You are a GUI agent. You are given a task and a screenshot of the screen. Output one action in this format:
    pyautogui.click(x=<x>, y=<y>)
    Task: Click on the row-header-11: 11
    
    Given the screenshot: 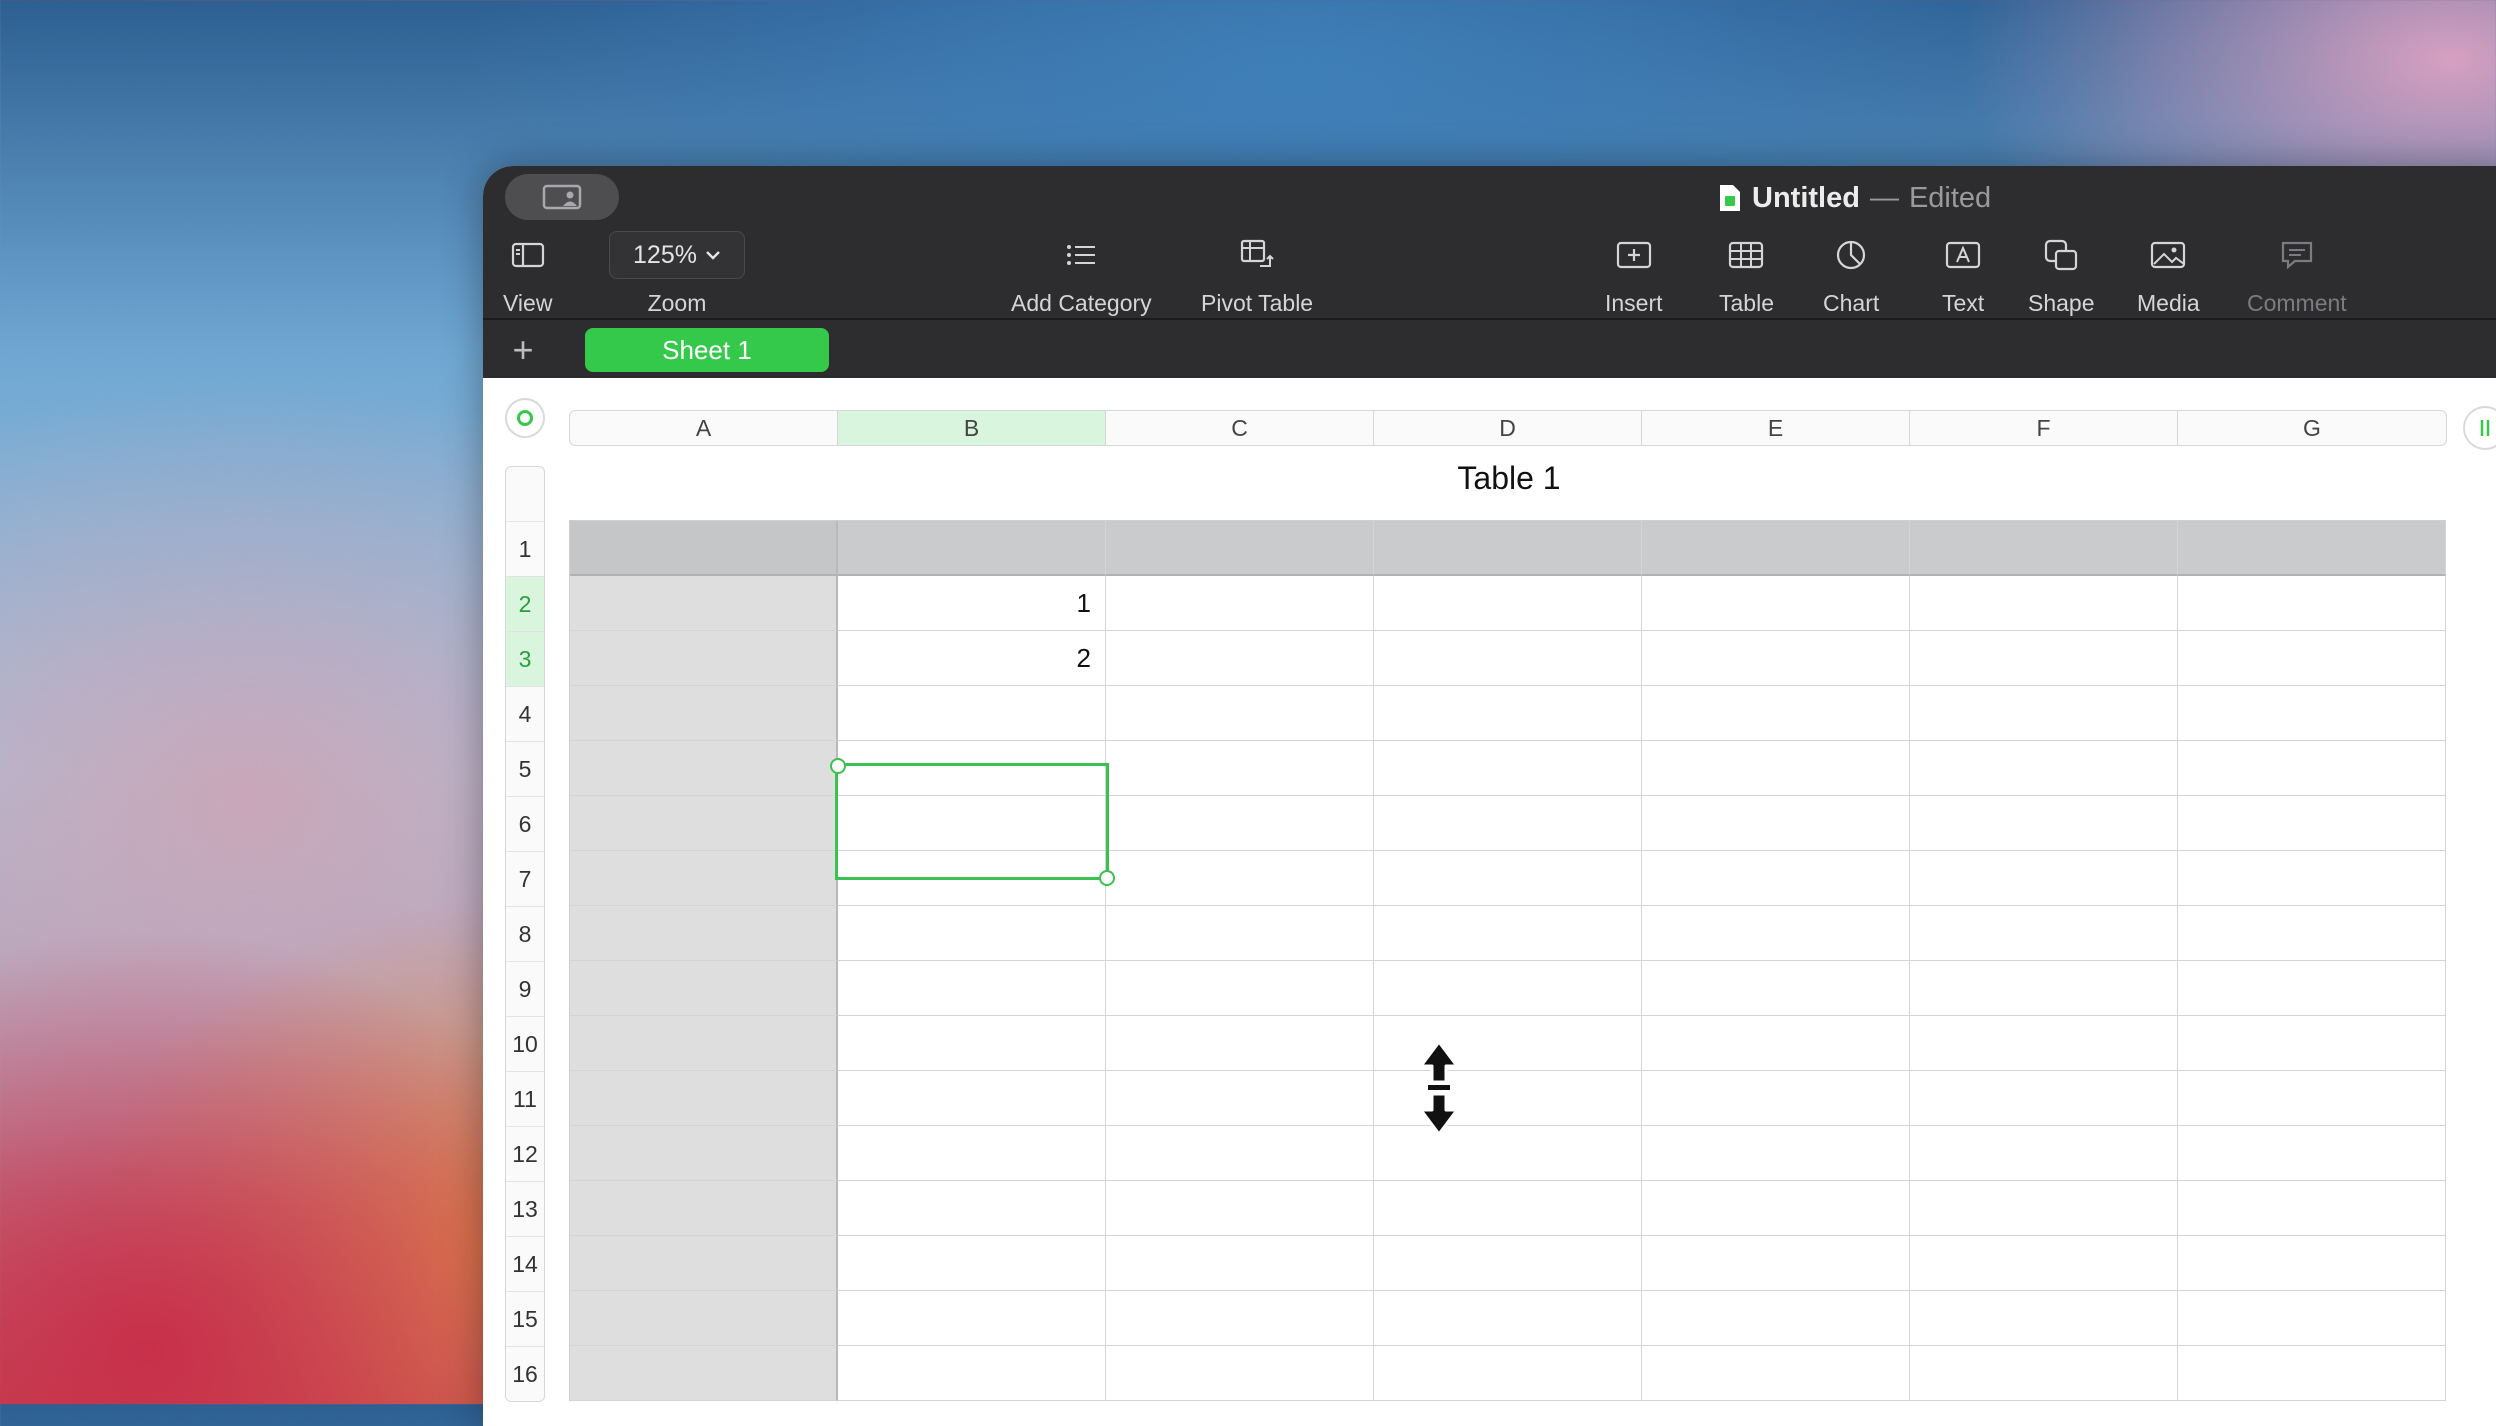 What is the action you would take?
    pyautogui.click(x=525, y=1098)
    